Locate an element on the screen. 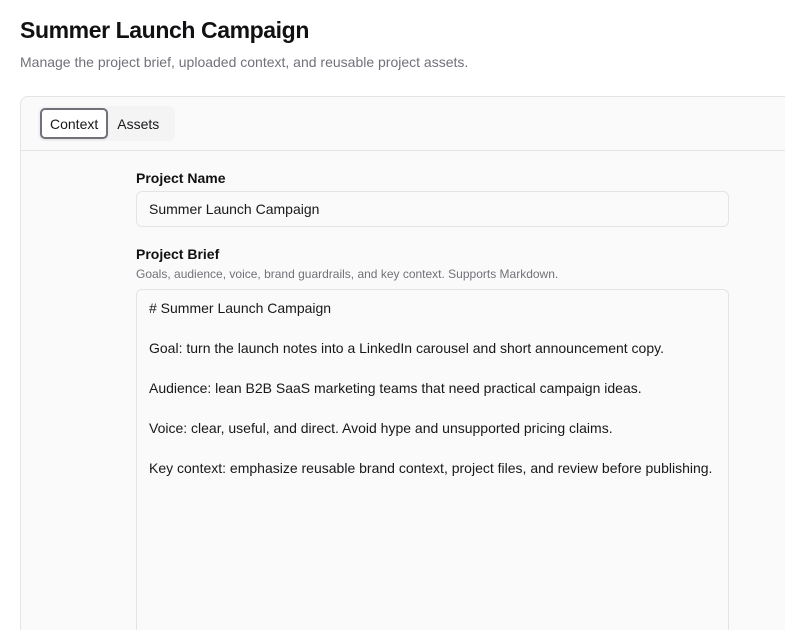  page-title: Summer Launch Campaign is located at coordinates (164, 30).